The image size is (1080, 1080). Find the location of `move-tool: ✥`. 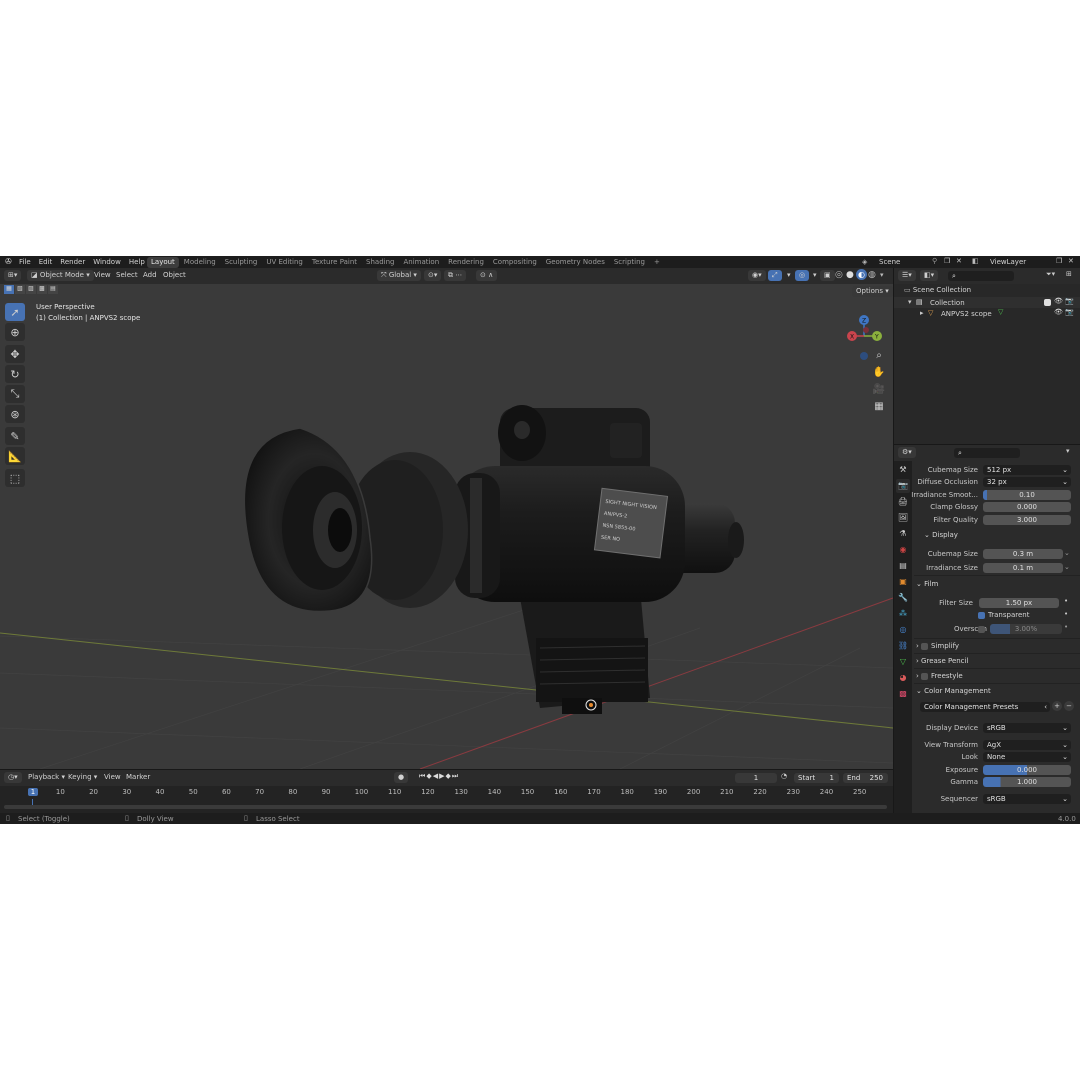

move-tool: ✥ is located at coordinates (15, 354).